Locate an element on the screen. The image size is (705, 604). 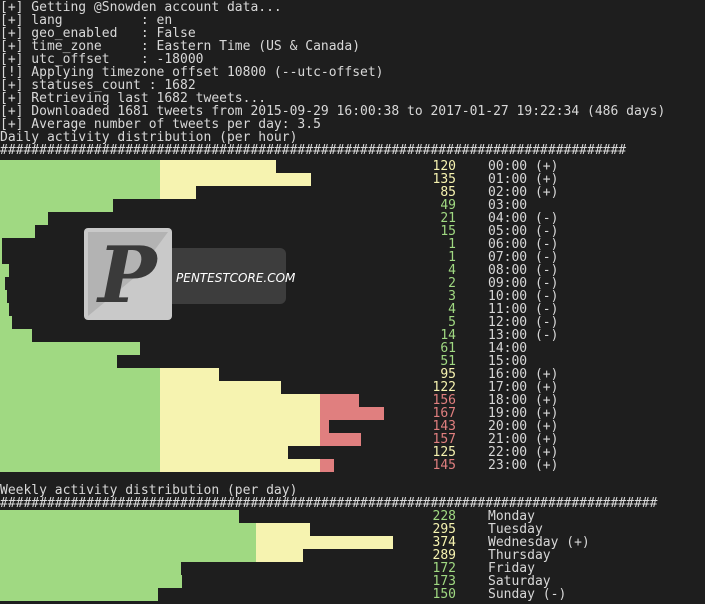
activity-label: Sunday (-) is located at coordinates (527, 594).